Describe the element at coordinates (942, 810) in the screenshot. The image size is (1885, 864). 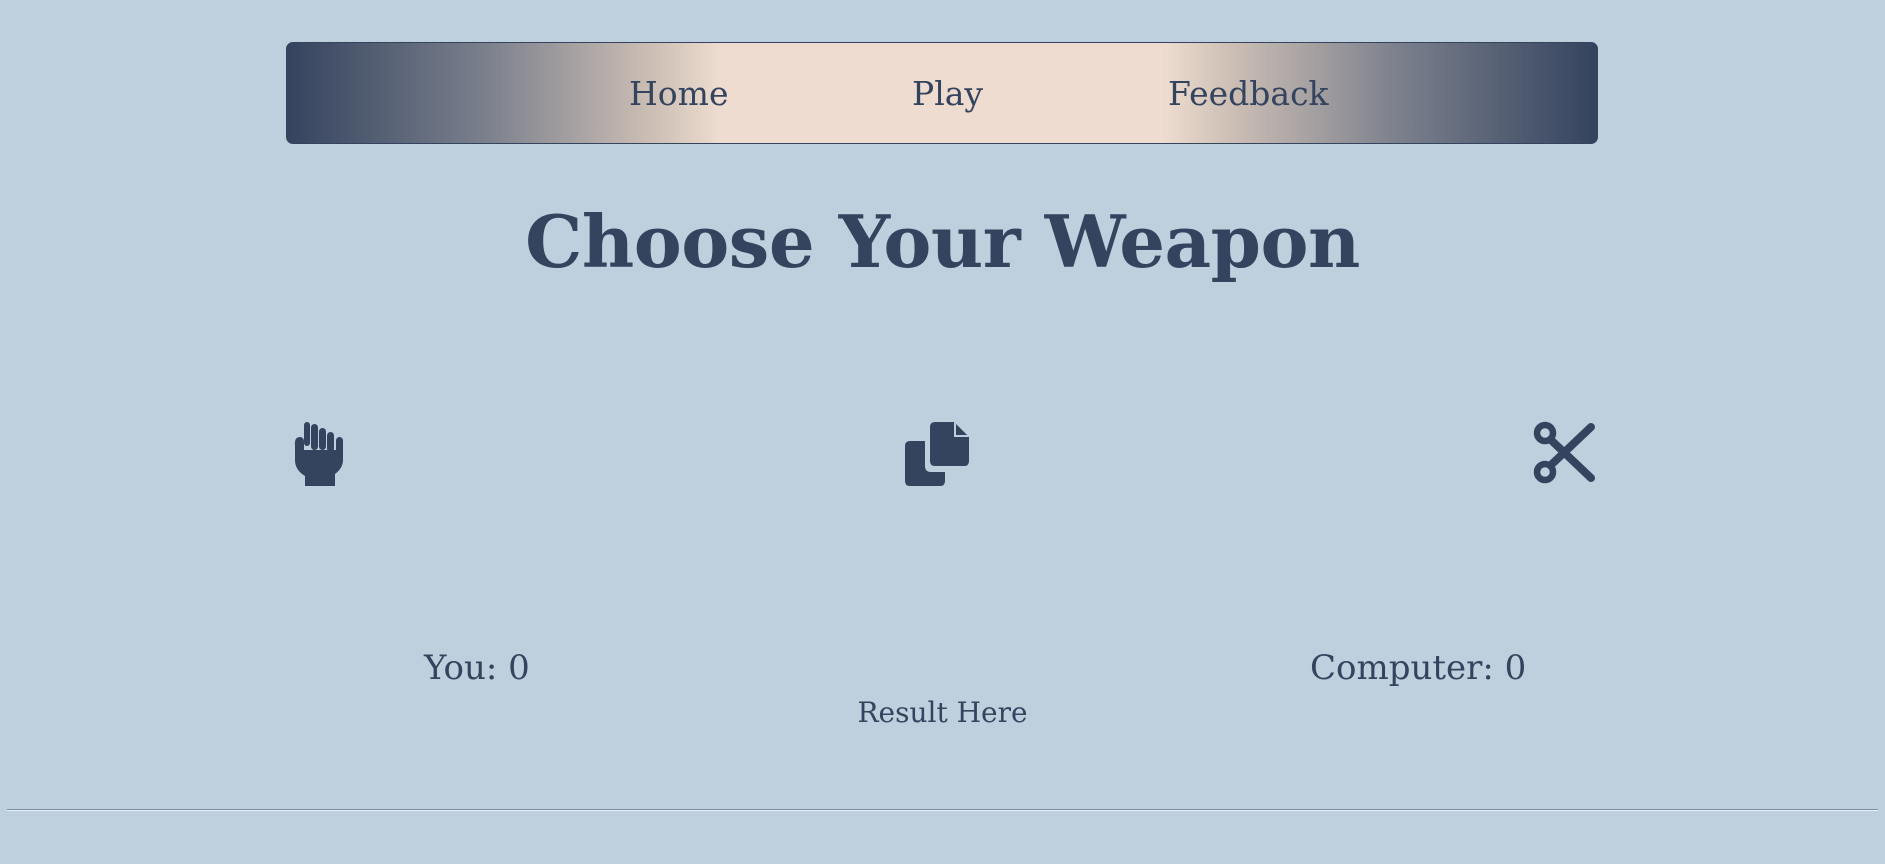
I see `footer-divider` at that location.